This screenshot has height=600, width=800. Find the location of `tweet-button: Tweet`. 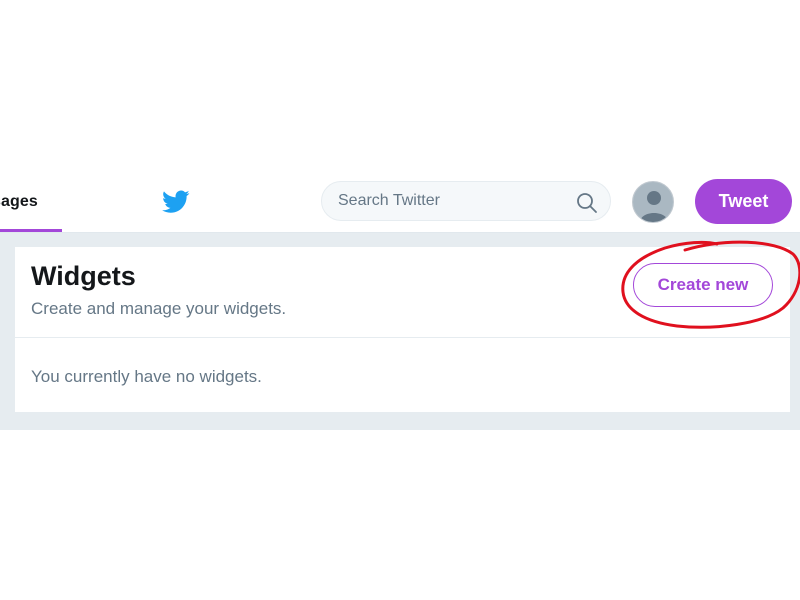

tweet-button: Tweet is located at coordinates (743, 201).